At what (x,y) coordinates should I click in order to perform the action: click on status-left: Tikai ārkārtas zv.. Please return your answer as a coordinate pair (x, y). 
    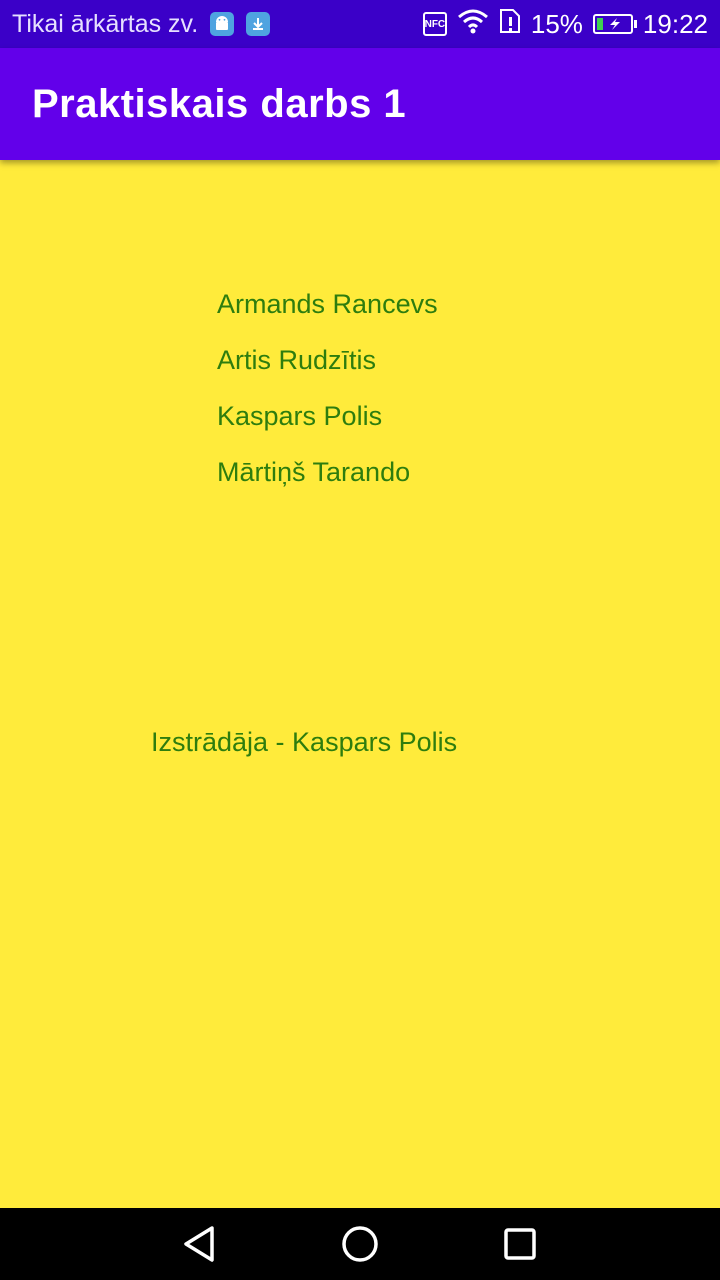
    Looking at the image, I should click on (141, 24).